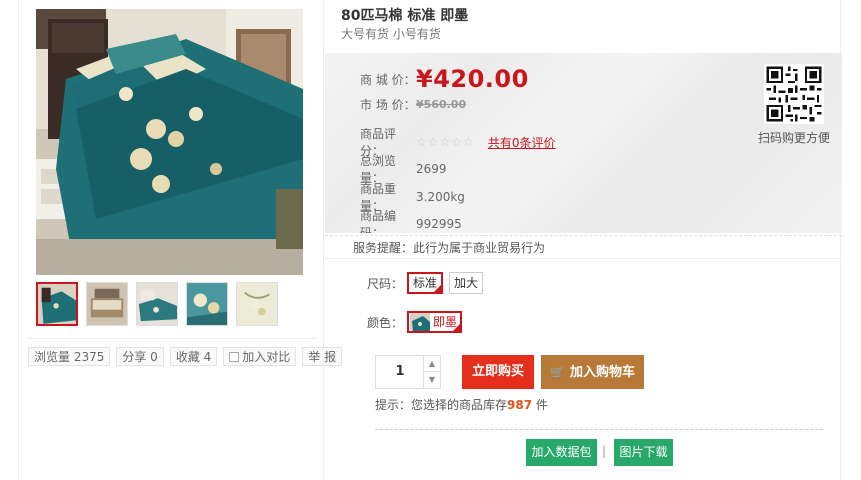  I want to click on size-option-standard: 标准, so click(425, 283).